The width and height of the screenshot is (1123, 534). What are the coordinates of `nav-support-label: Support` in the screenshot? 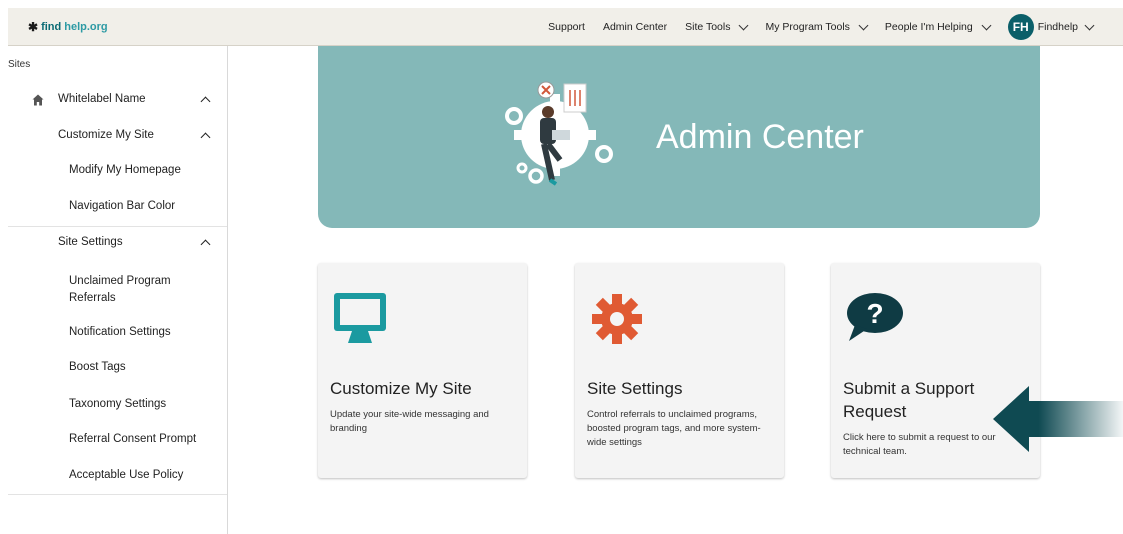 It's located at (566, 27).